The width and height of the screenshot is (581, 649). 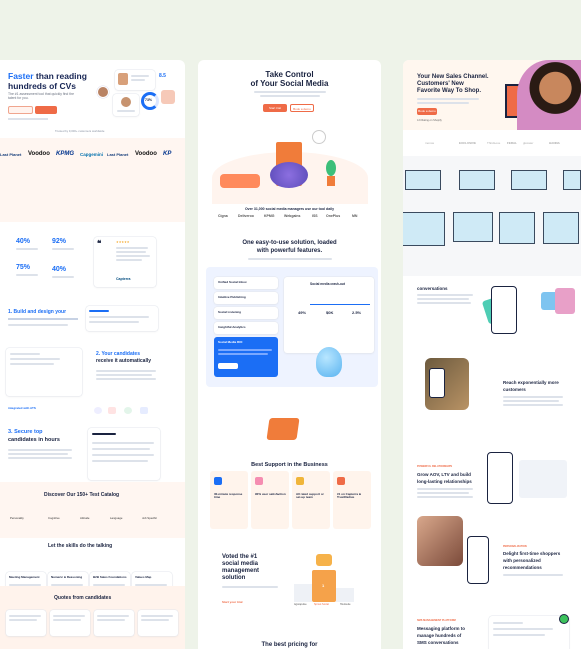 I want to click on support-icon, so click(x=300, y=481).